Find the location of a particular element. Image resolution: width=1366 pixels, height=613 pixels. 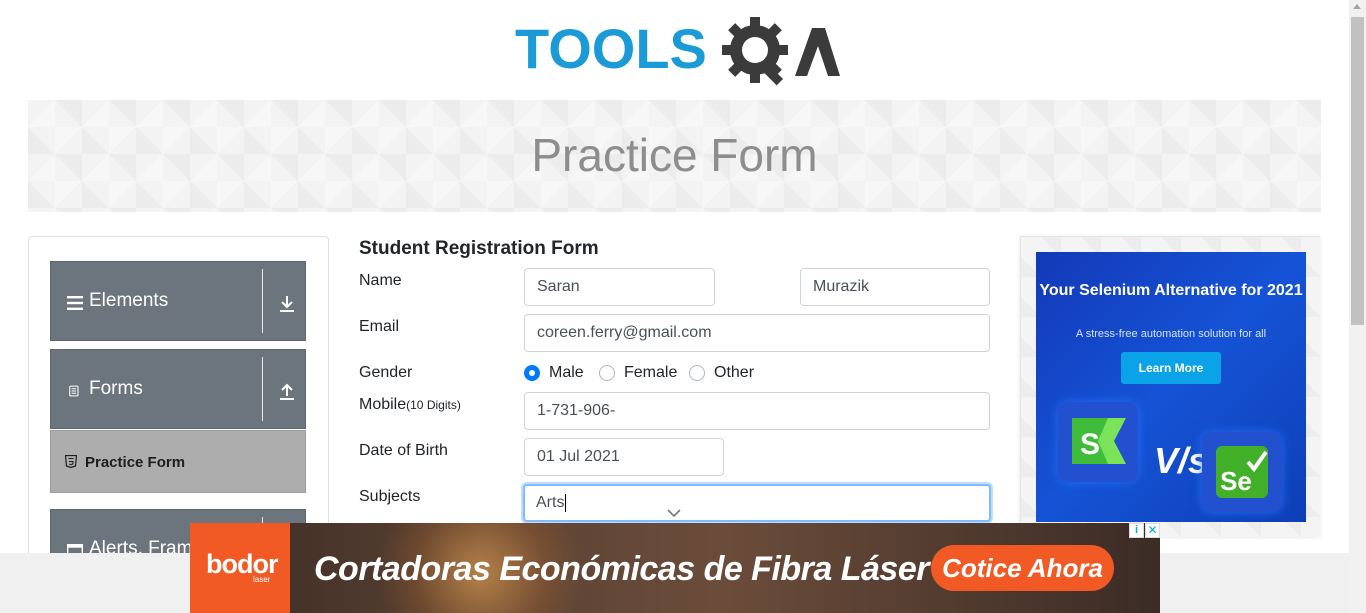

gender-radio-female: Female is located at coordinates (638, 373).